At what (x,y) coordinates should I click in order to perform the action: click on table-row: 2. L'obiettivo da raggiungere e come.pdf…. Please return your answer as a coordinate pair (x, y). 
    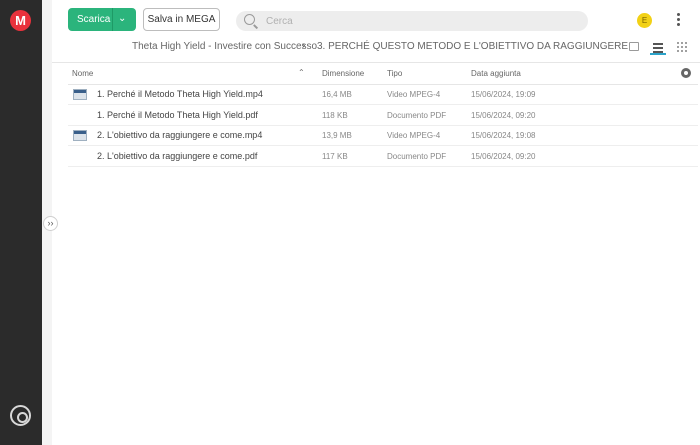
    Looking at the image, I should click on (383, 157).